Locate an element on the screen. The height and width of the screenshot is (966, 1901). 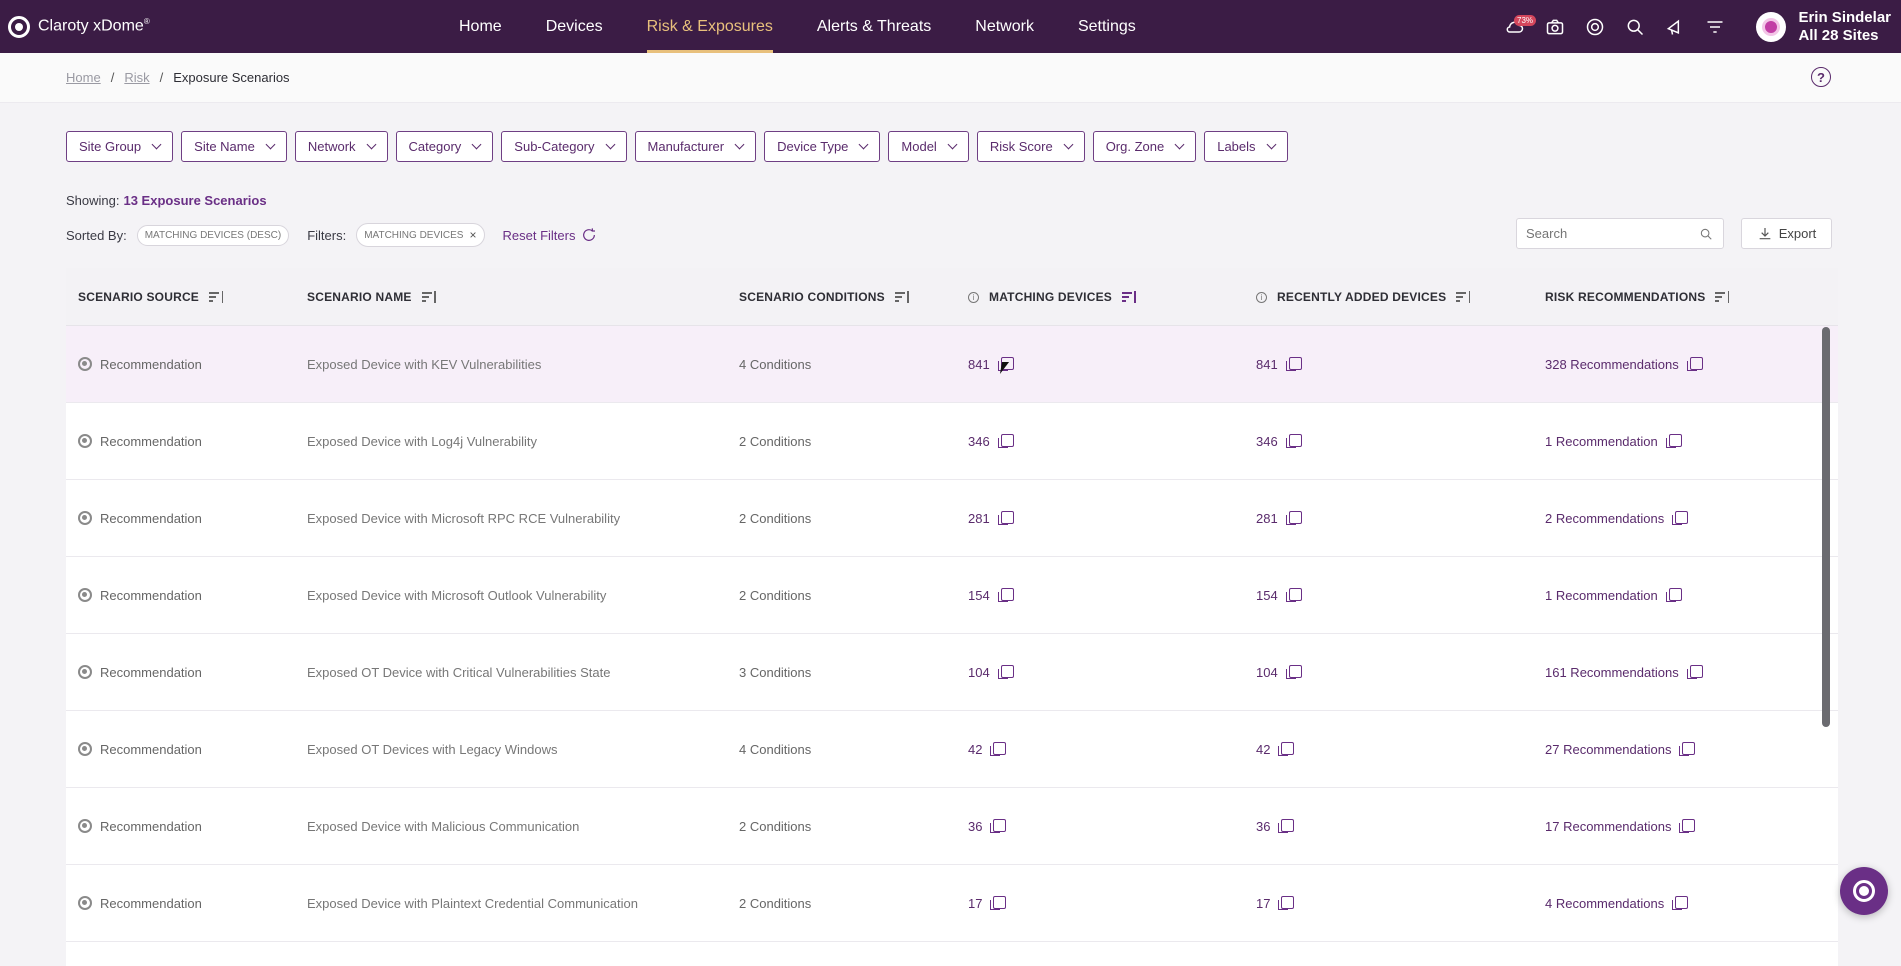
recommendations-link: 2 Recommendations is located at coordinates (1617, 518).